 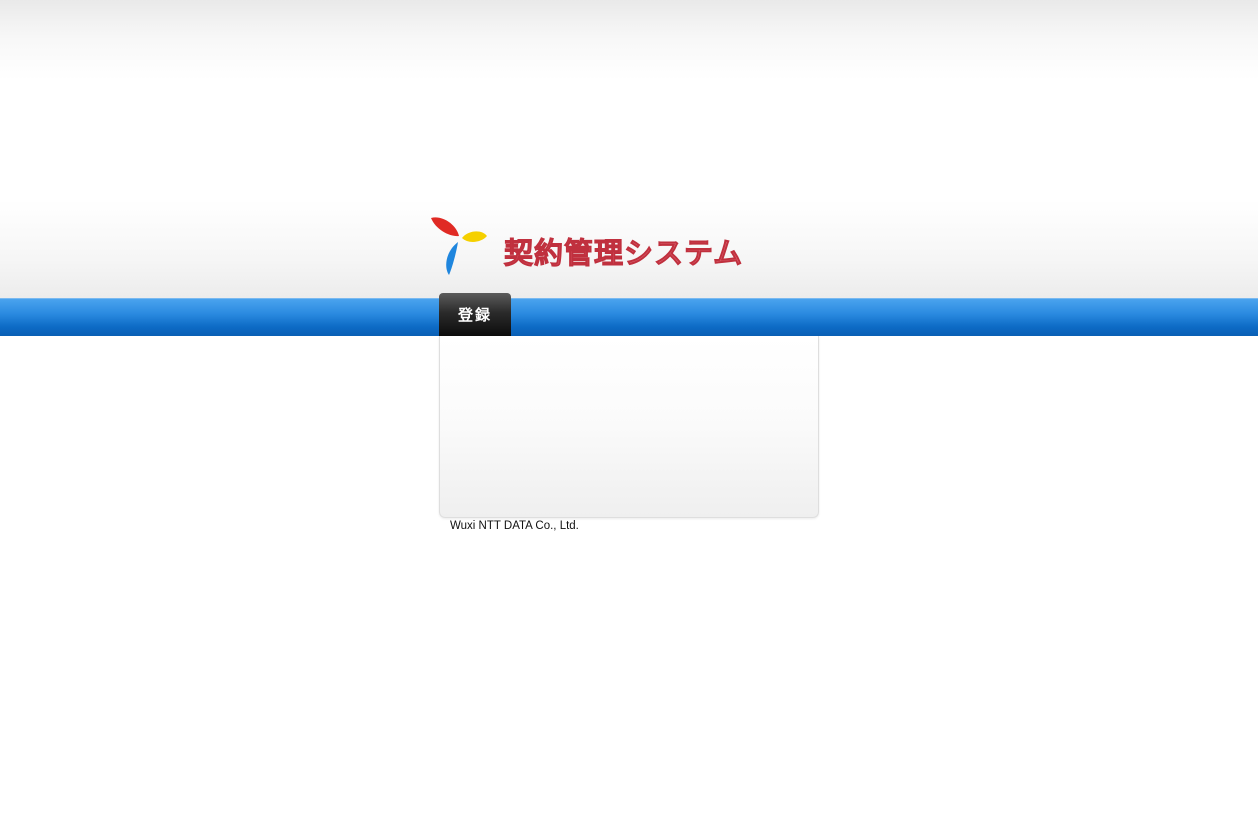 What do you see at coordinates (461, 245) in the screenshot?
I see `tricolor-petal-logo-icon` at bounding box center [461, 245].